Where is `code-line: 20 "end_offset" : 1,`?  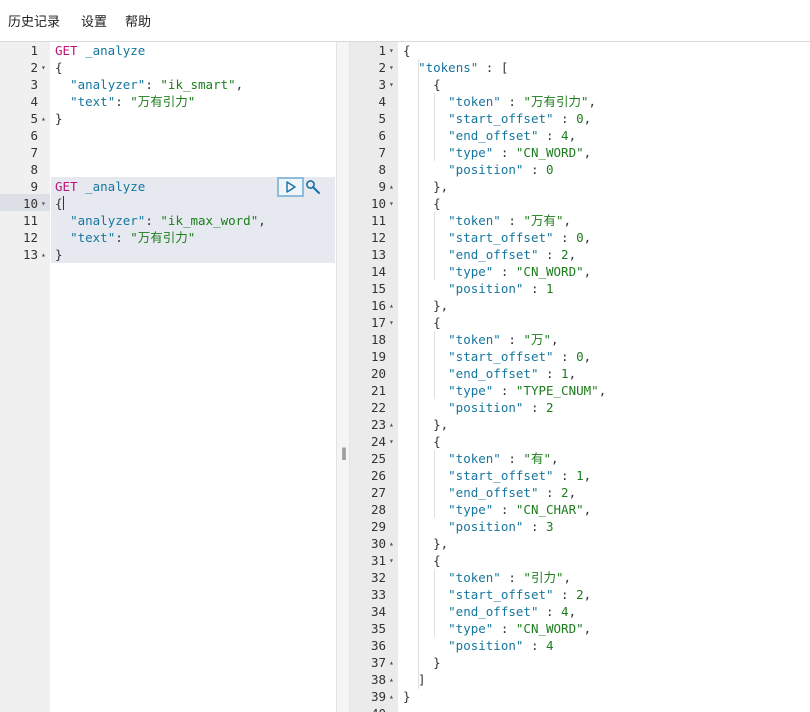
code-line: 20 "end_offset" : 1, is located at coordinates (580, 373).